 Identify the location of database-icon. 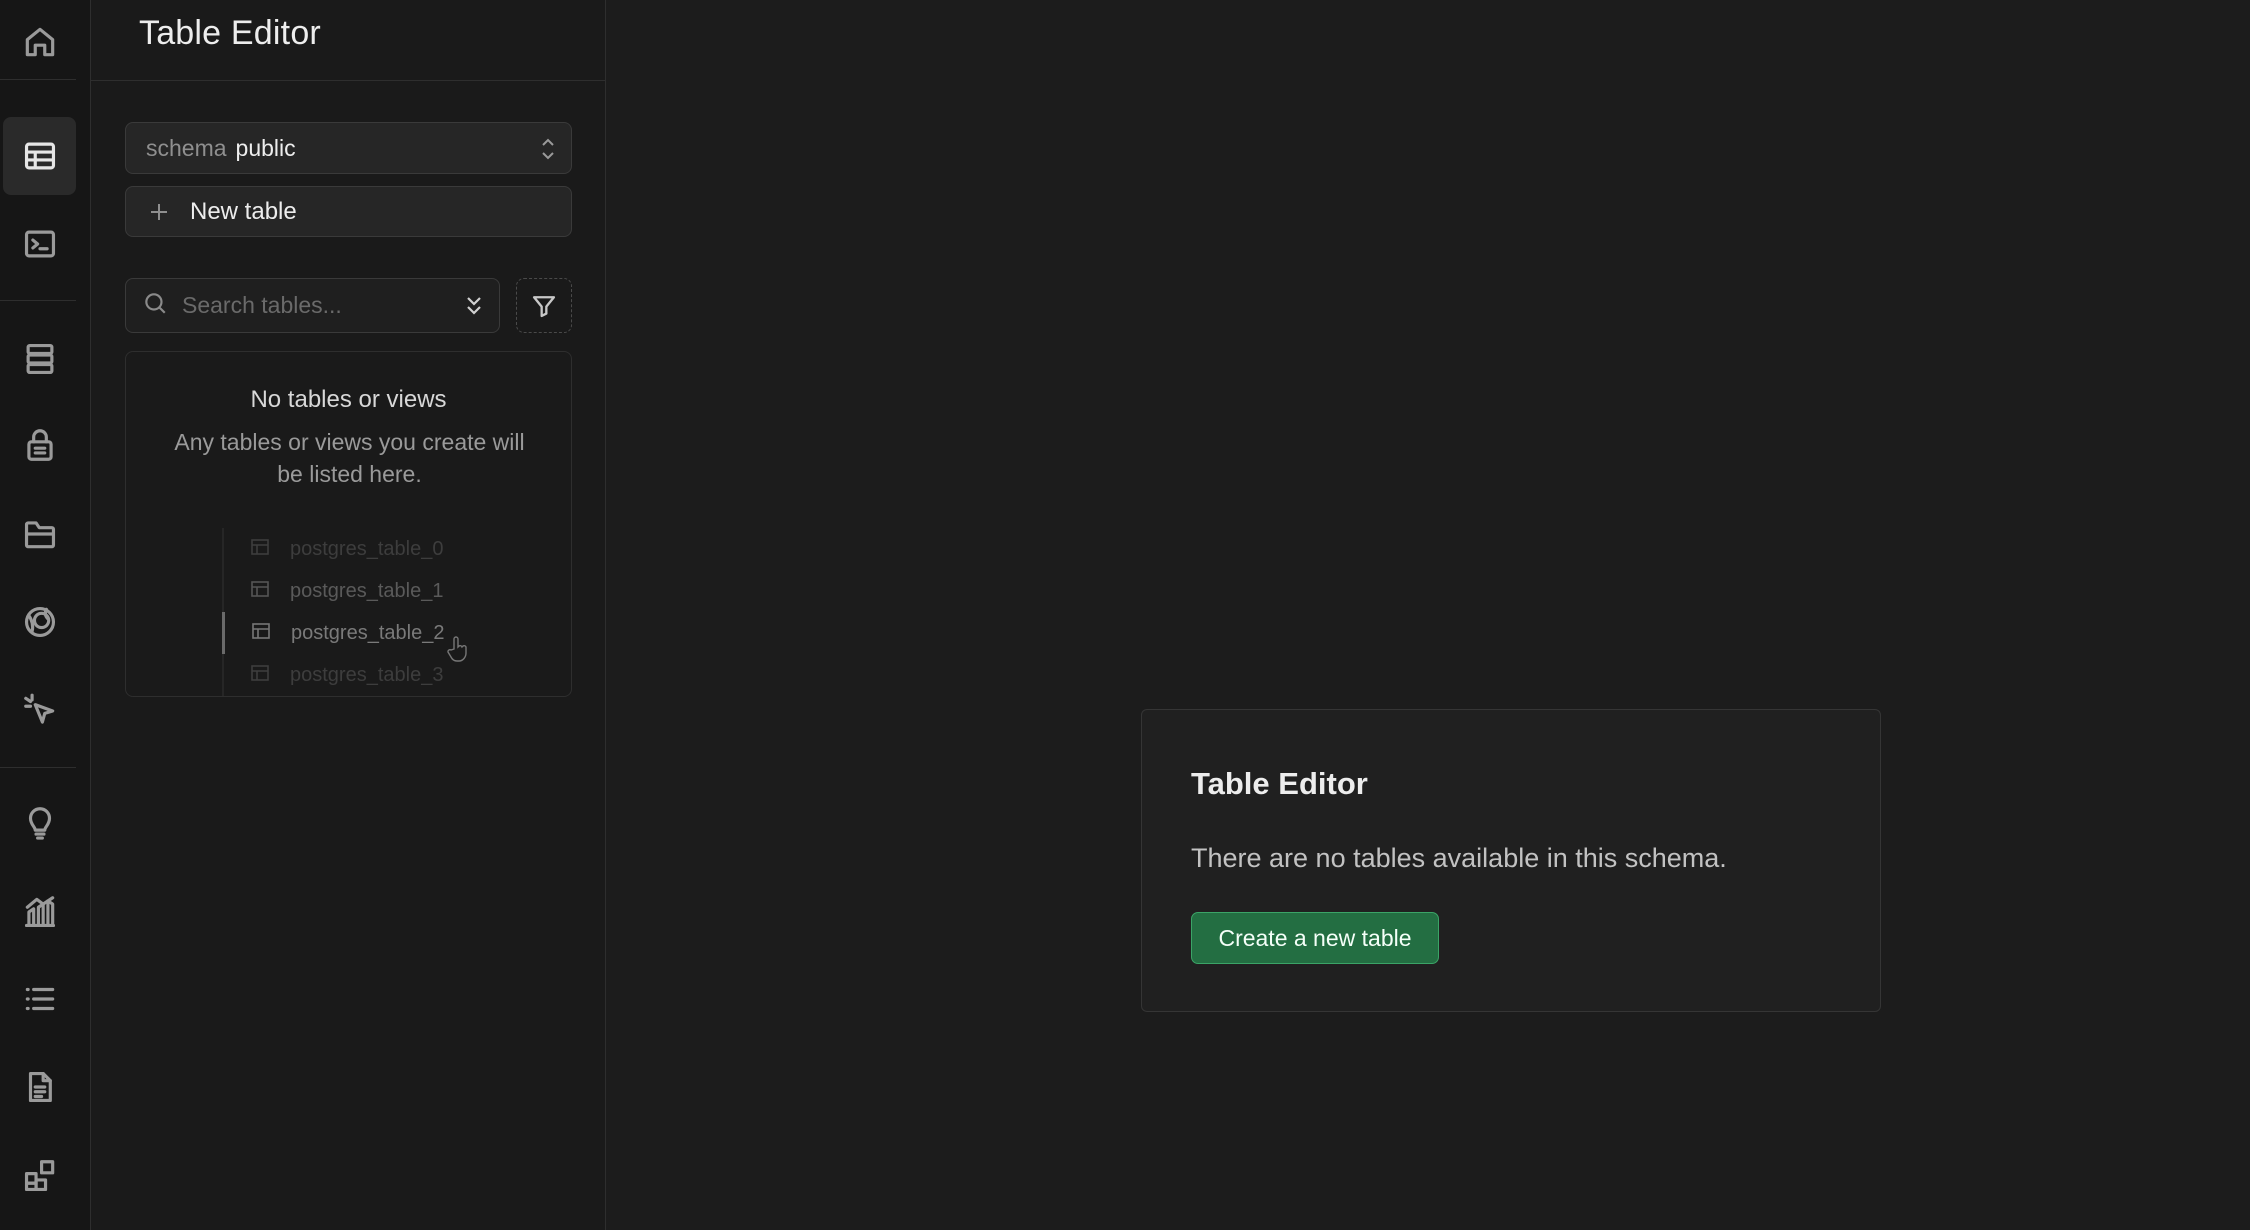
(39, 359).